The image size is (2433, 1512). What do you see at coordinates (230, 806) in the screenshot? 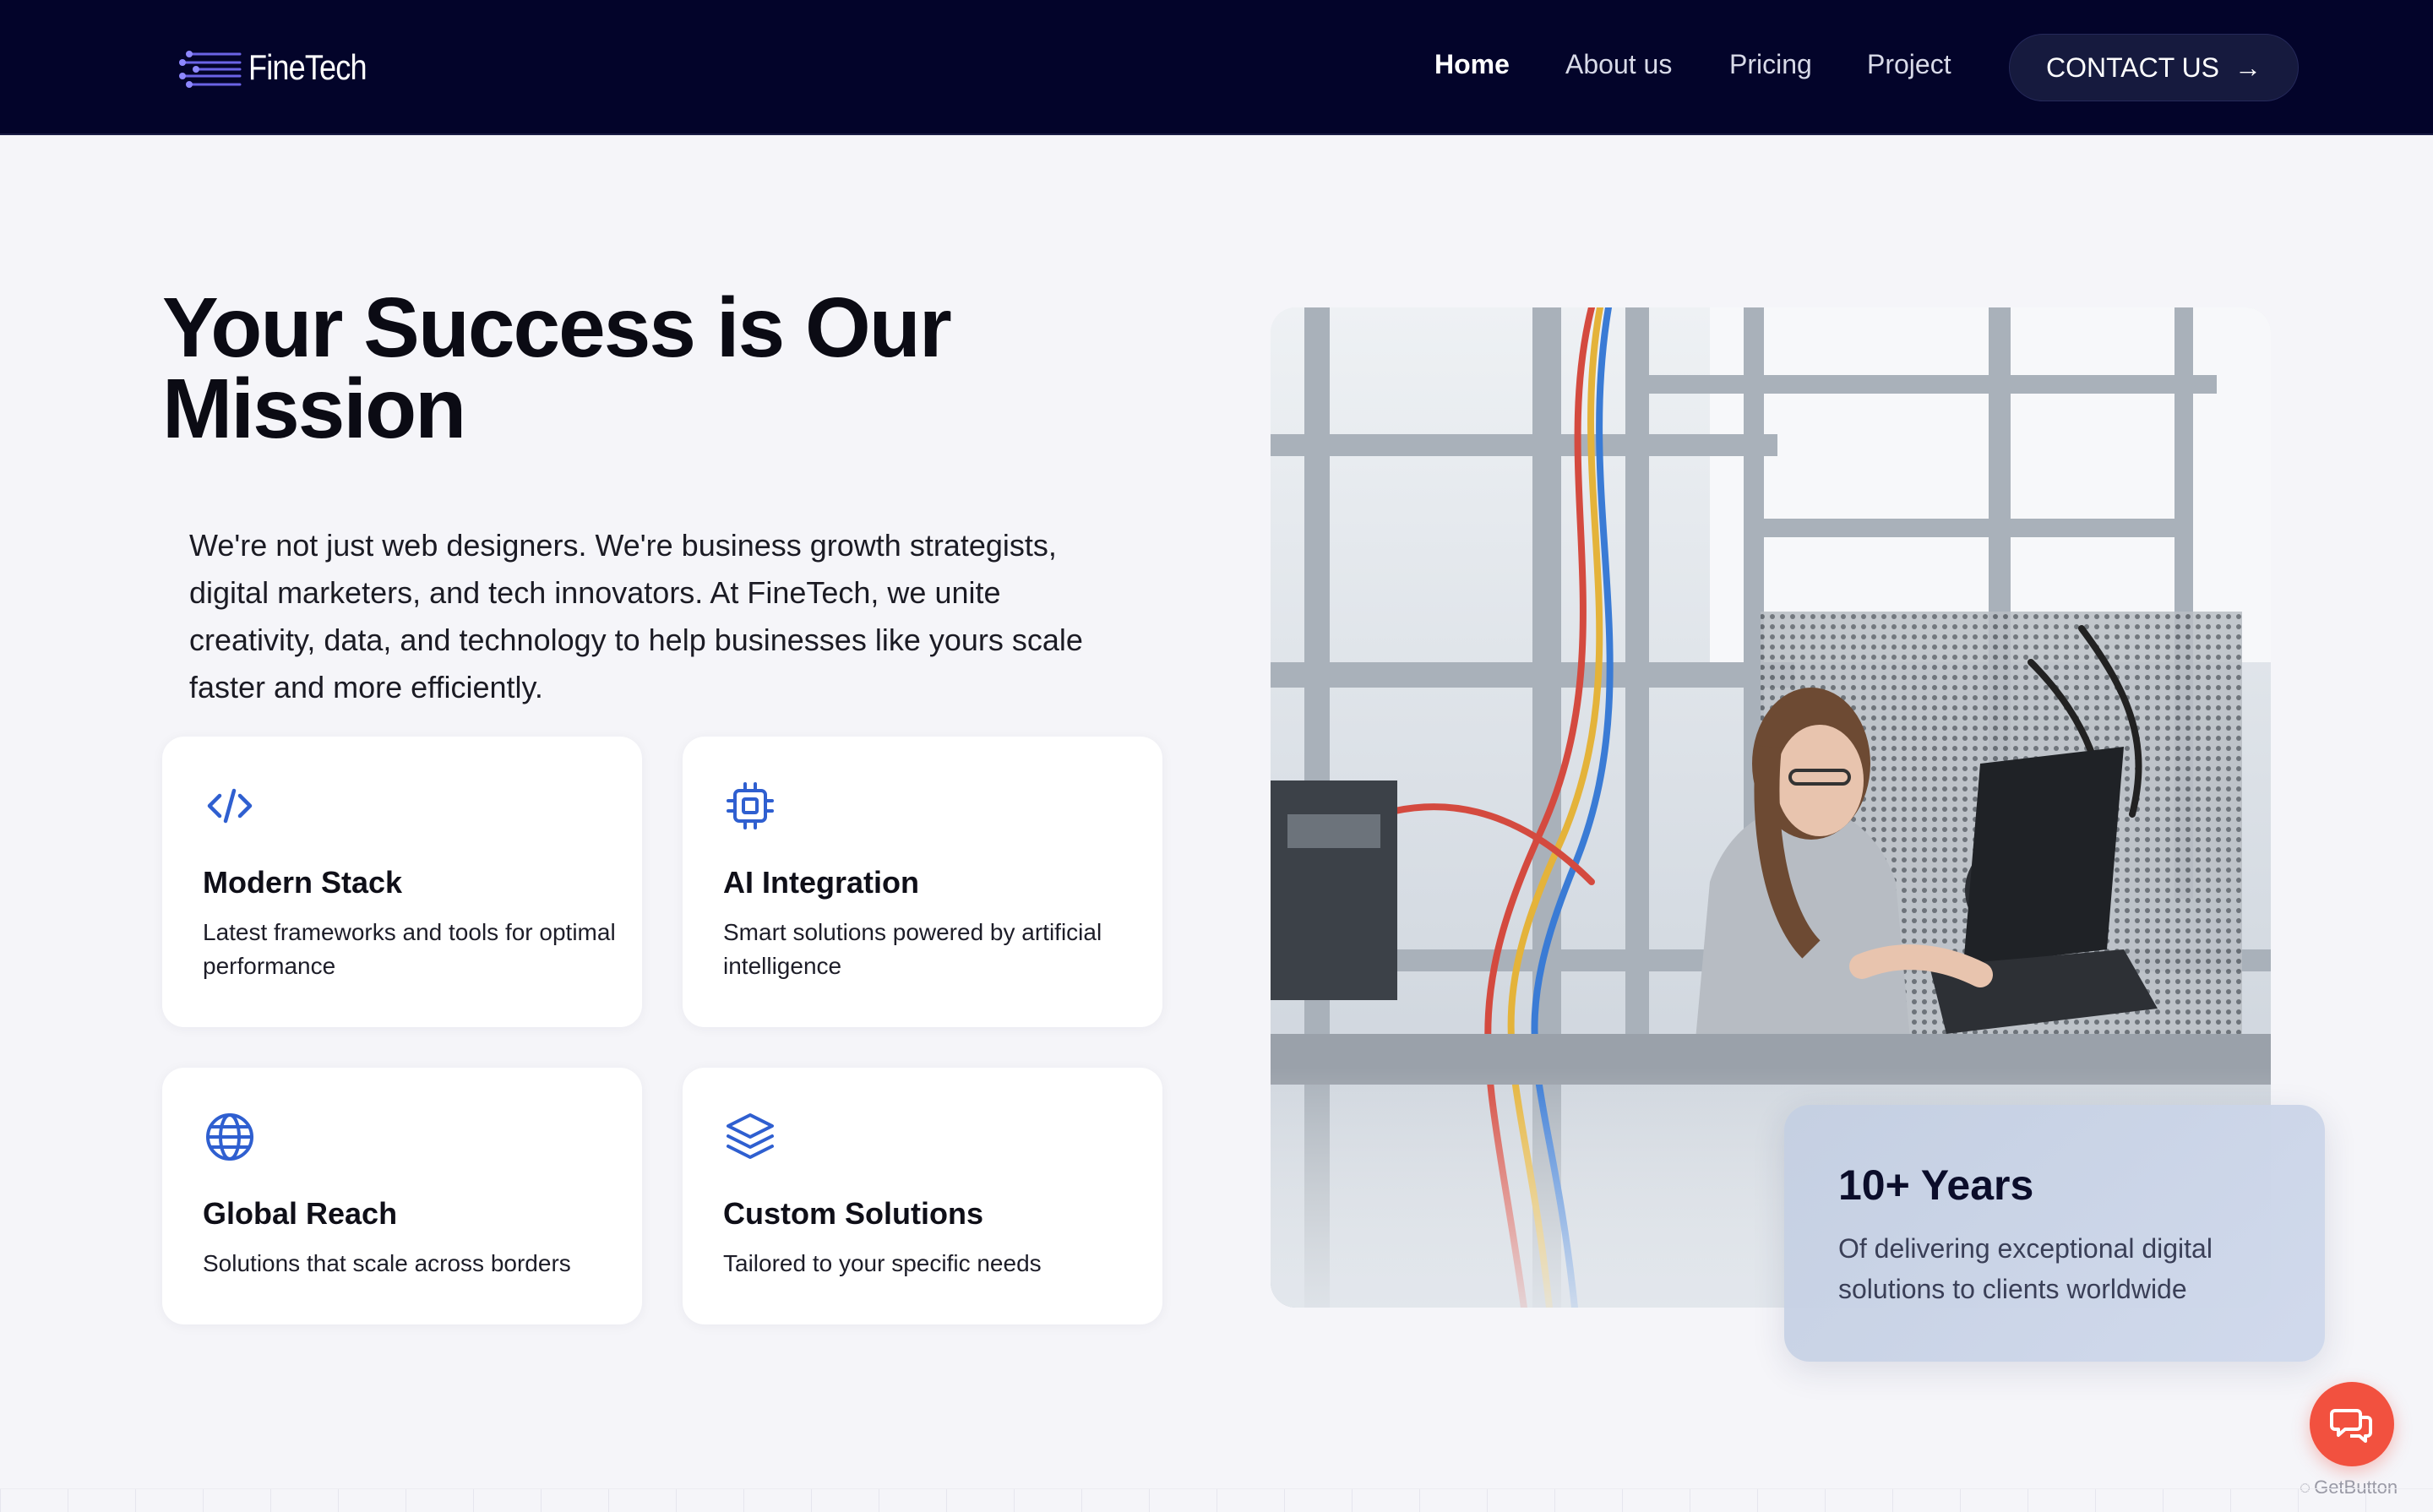
I see `code-icon` at bounding box center [230, 806].